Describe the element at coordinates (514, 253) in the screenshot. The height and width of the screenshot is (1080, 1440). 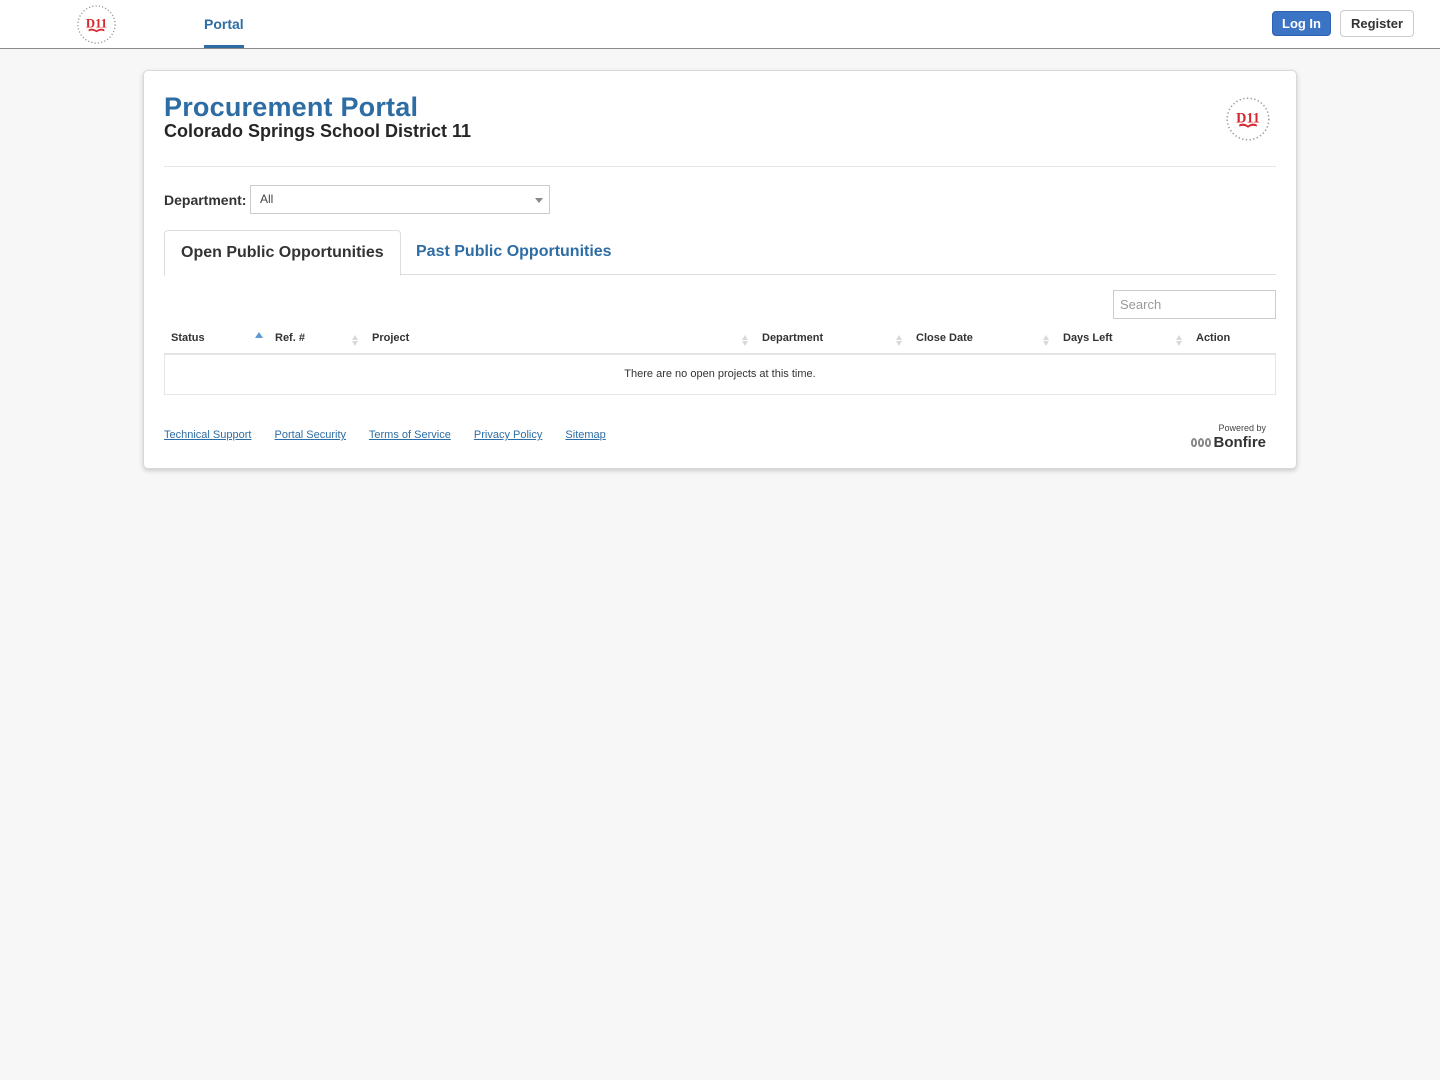
I see `tab-past-public-opportunities: Past Public Opportunities` at that location.